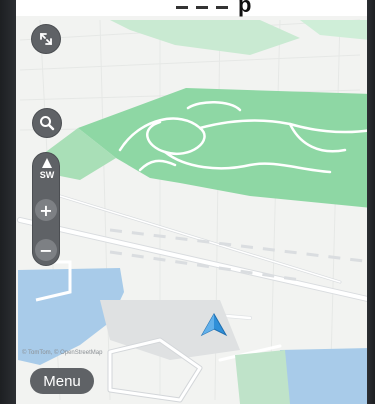 Image resolution: width=375 pixels, height=404 pixels. I want to click on north-arrow-icon, so click(47, 163).